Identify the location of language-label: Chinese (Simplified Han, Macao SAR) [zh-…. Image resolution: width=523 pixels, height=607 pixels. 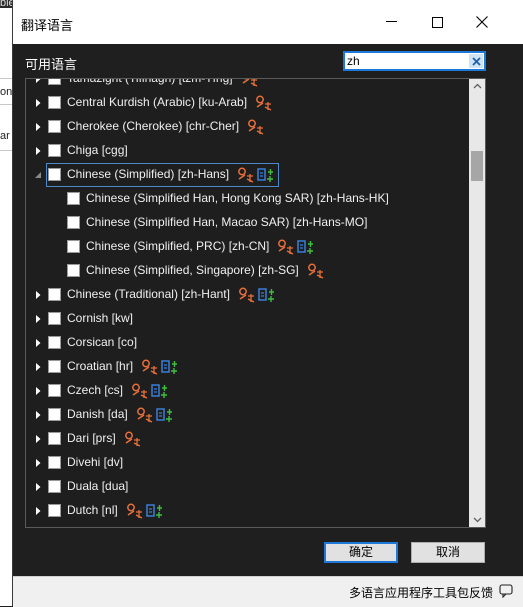
(227, 222).